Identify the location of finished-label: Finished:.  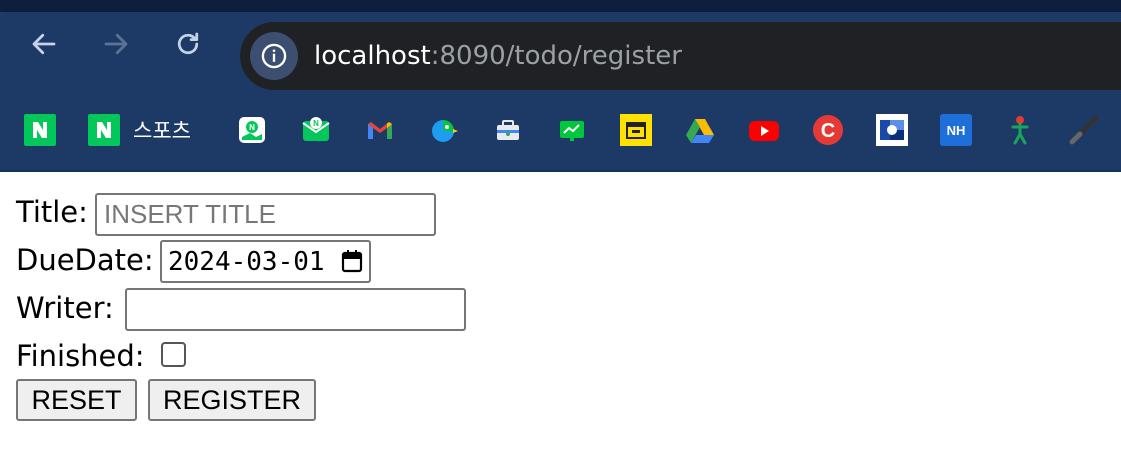
(80, 356).